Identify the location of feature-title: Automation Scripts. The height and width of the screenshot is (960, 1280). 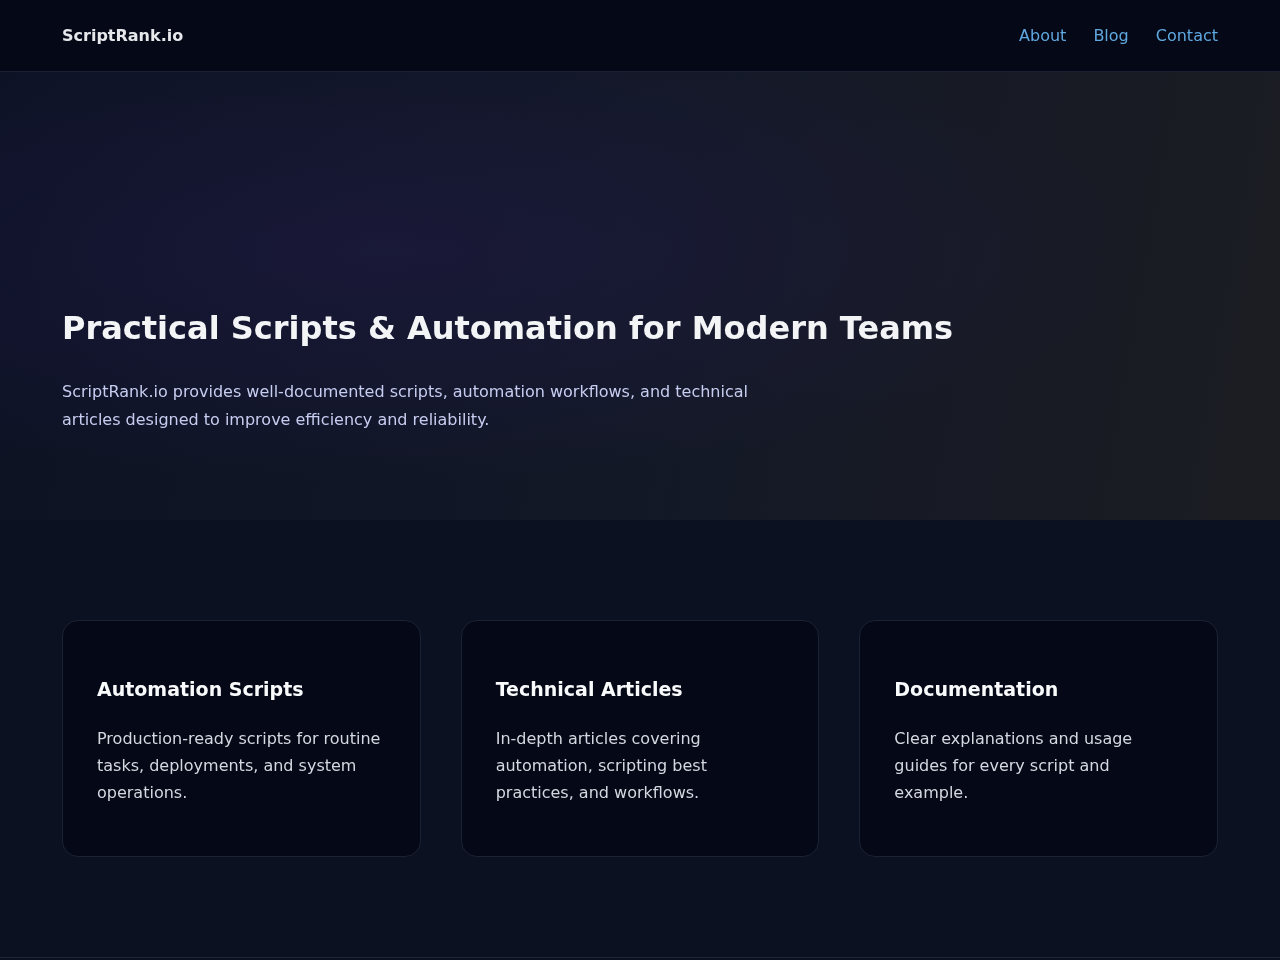
(201, 689).